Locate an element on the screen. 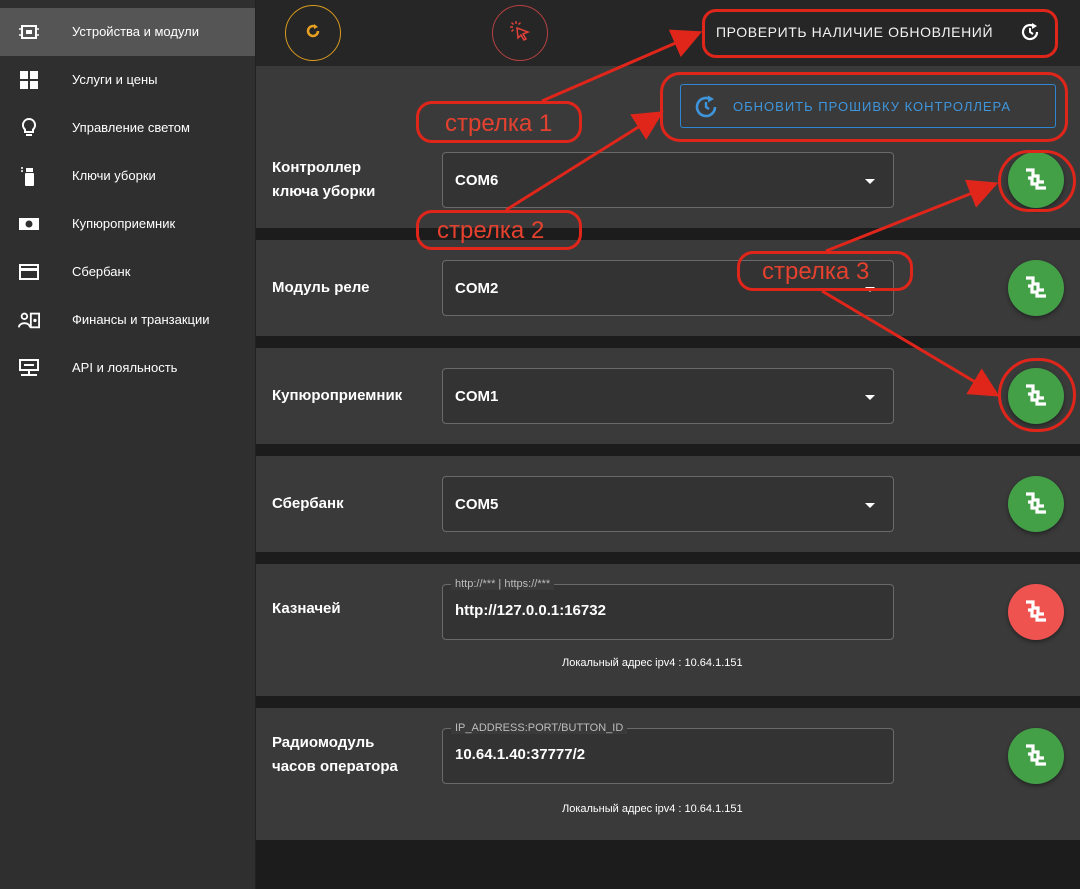 Image resolution: width=1080 pixels, height=889 pixels. port-select: COM1 is located at coordinates (668, 396).